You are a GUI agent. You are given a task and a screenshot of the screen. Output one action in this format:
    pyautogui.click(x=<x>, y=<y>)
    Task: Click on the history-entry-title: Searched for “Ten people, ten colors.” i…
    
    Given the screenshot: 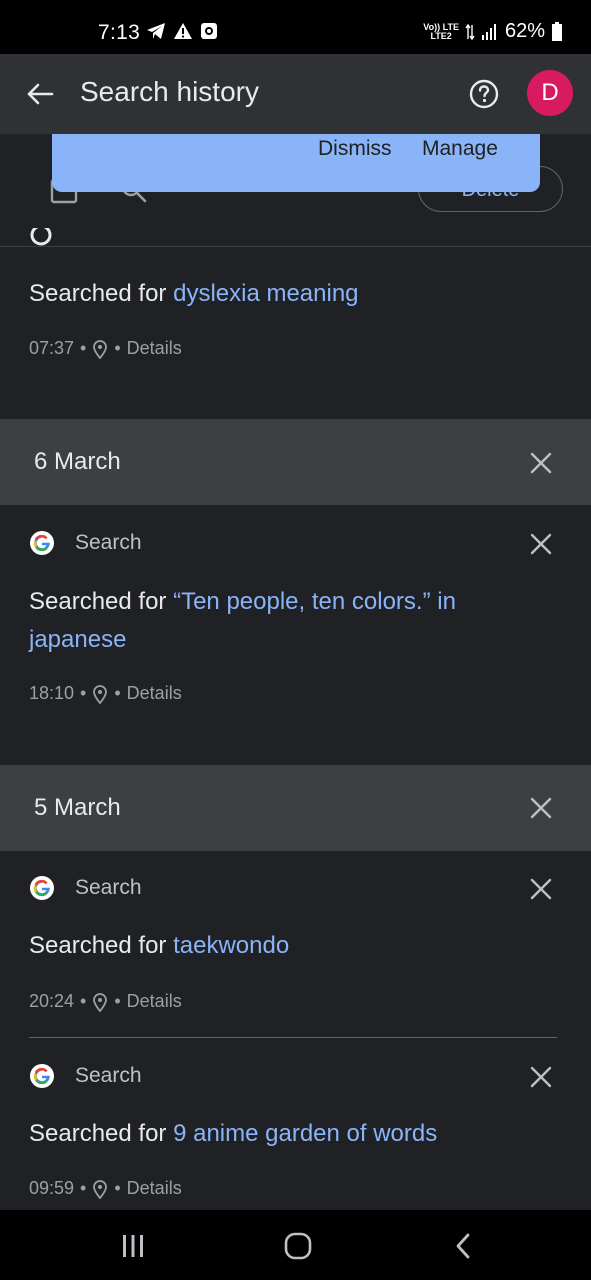 What is the action you would take?
    pyautogui.click(x=284, y=621)
    